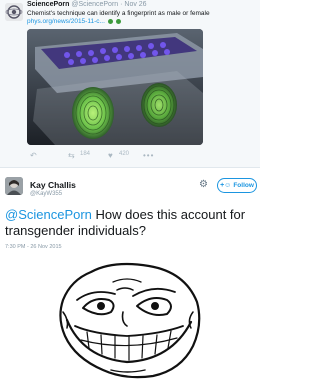 The width and height of the screenshot is (320, 384). I want to click on mention-link: @SciencePorn, so click(48, 214).